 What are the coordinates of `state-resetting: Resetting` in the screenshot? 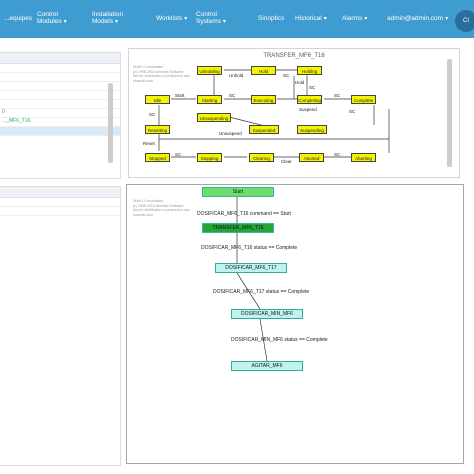 It's located at (157, 129).